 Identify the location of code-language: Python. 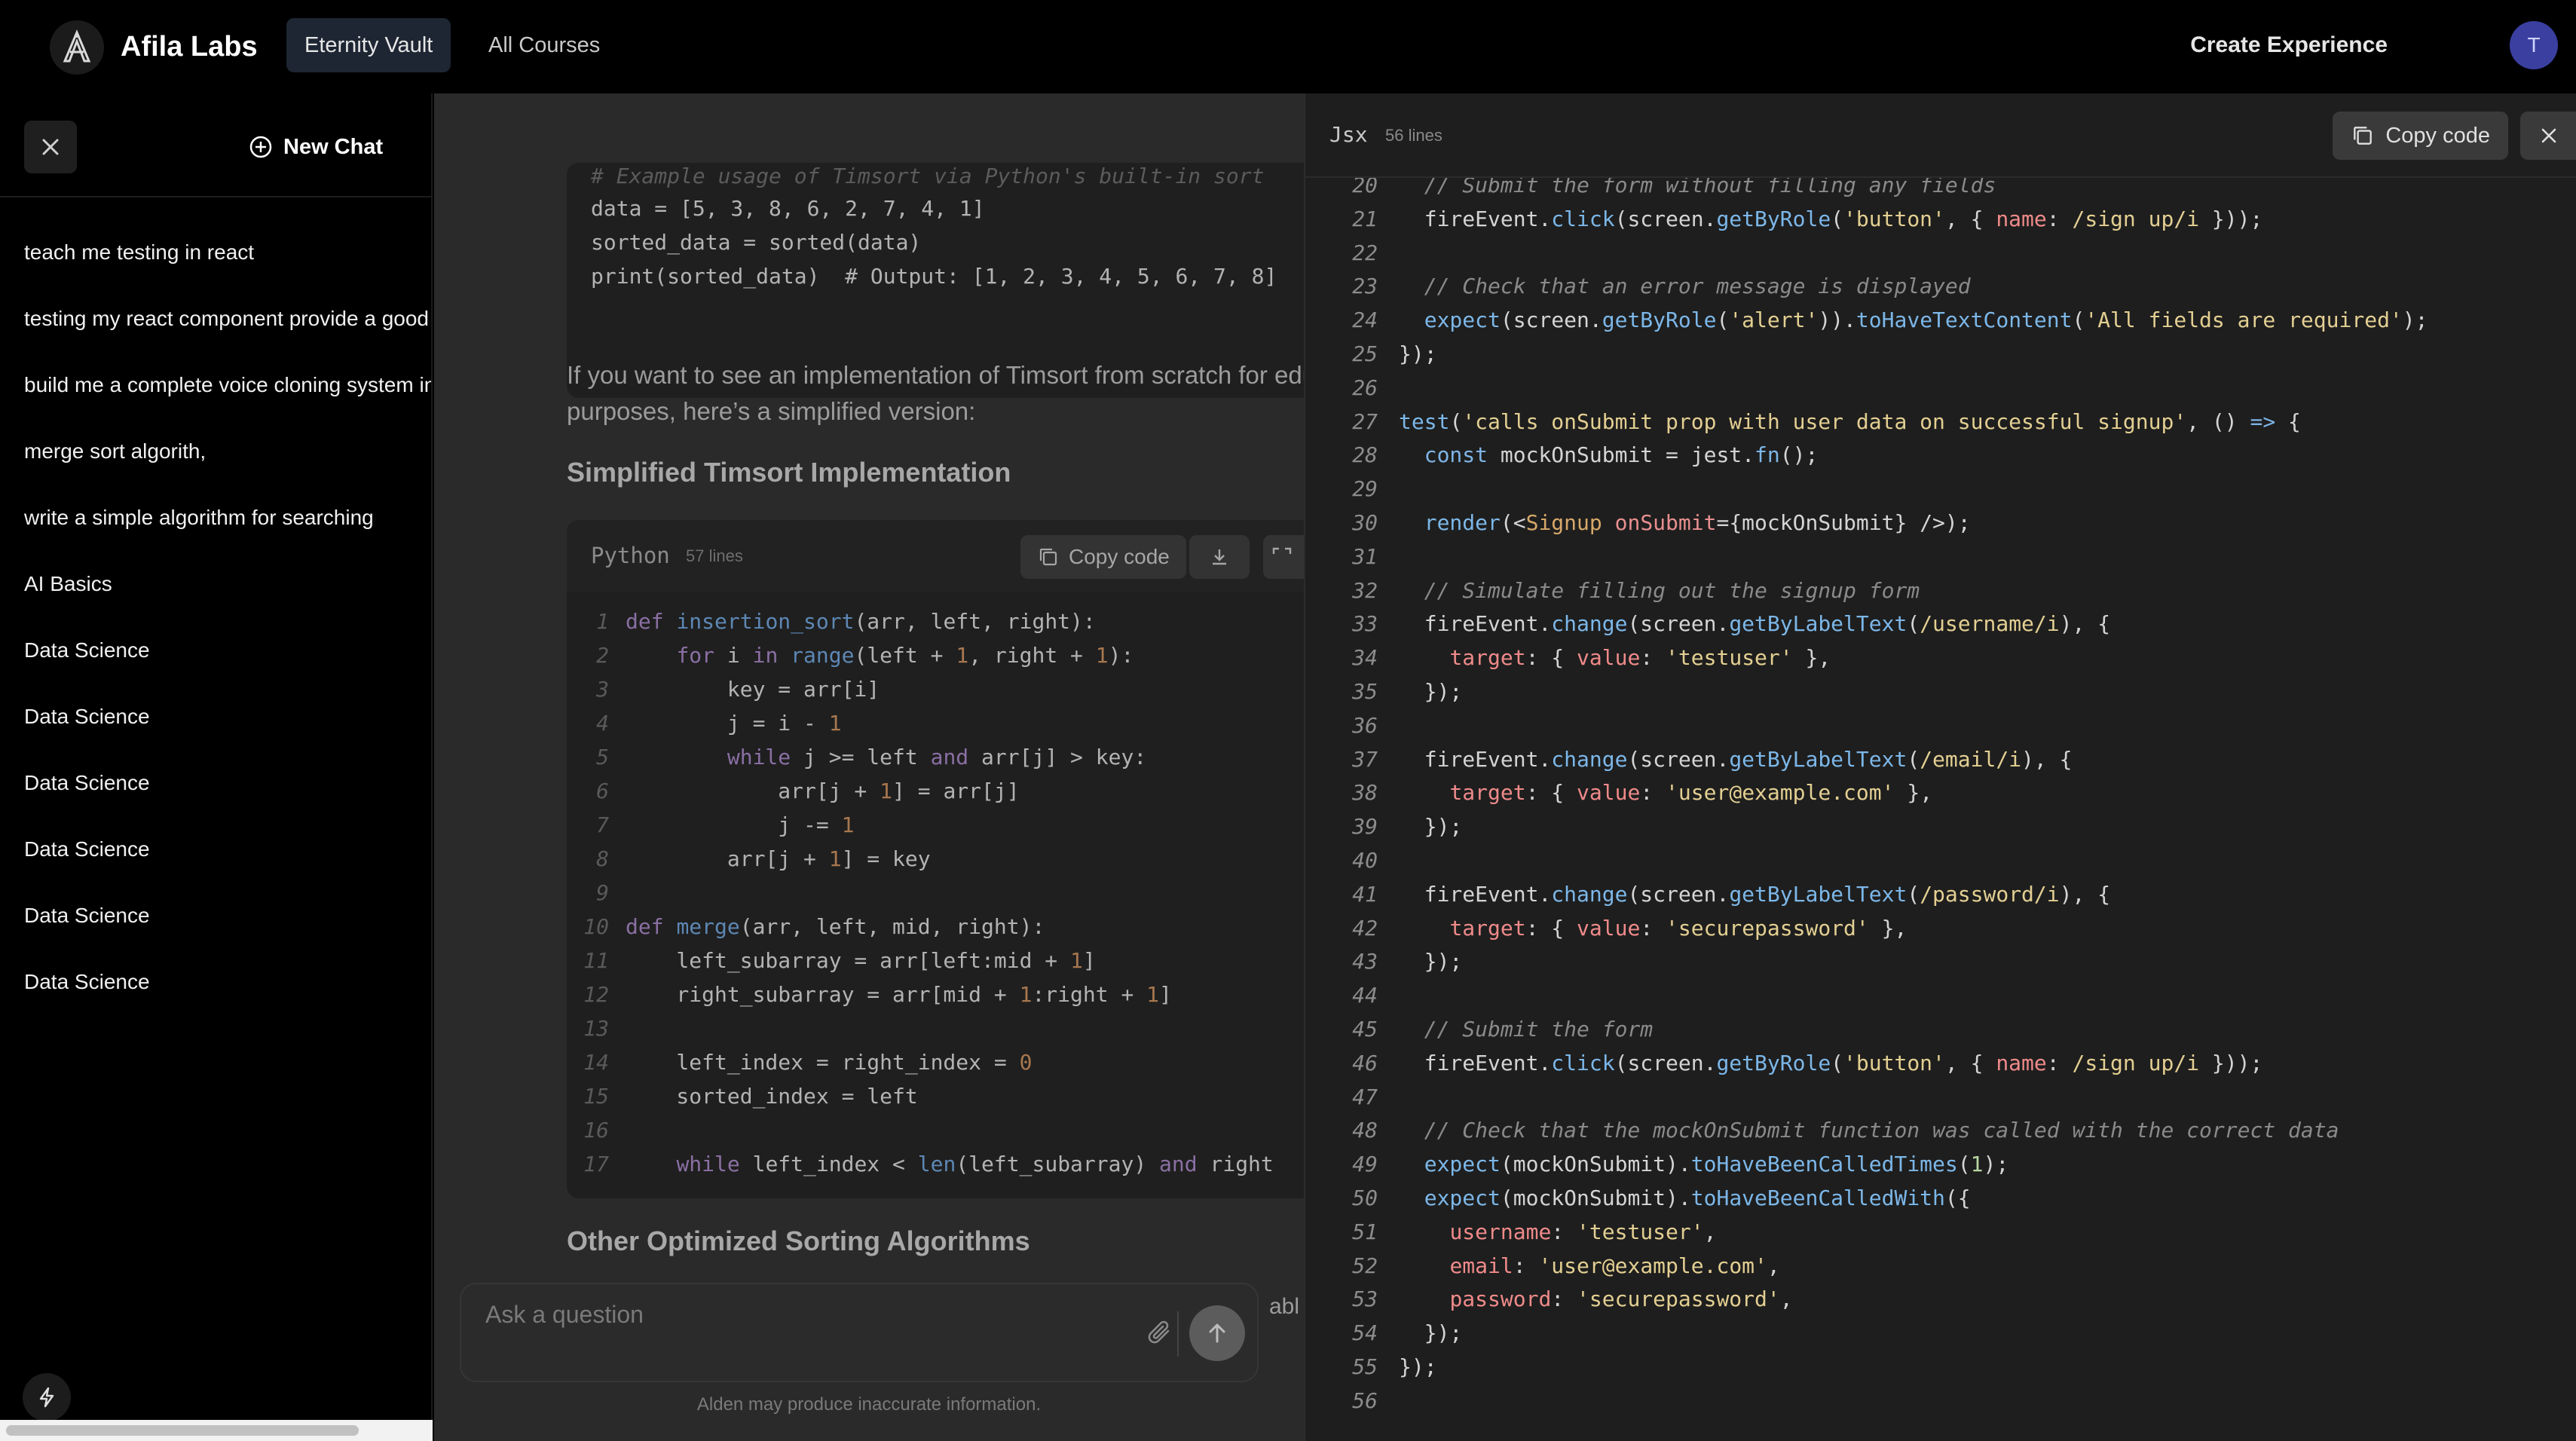
(630, 555).